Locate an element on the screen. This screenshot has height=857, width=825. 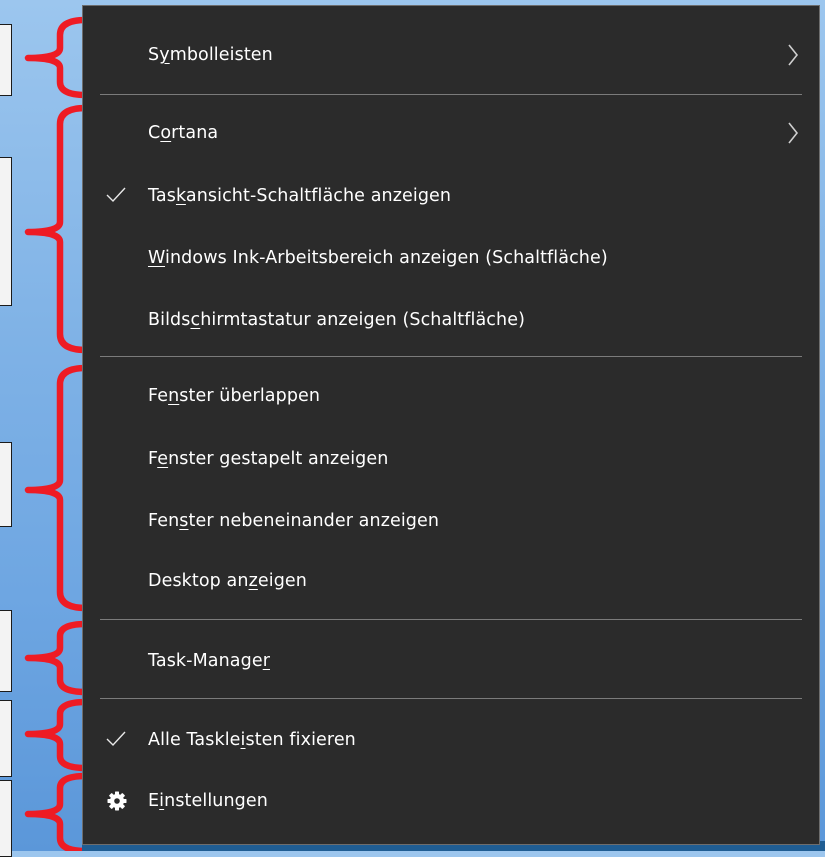
menu-item-einstellungen: Einstellungen is located at coordinates (451, 801).